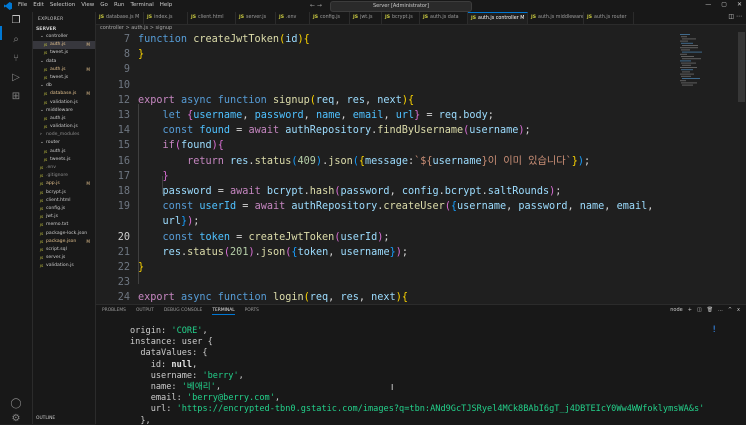 The image size is (746, 425). I want to click on outline-section: OUTLINE, so click(45, 418).